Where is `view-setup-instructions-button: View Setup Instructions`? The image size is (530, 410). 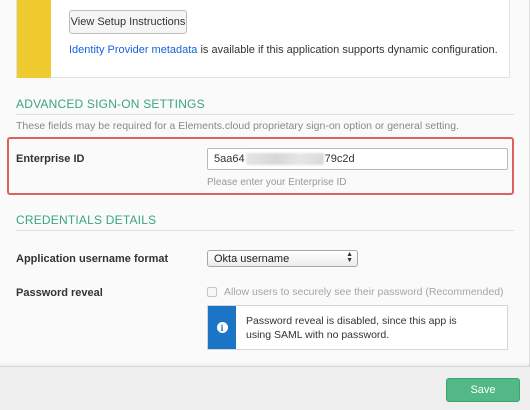 view-setup-instructions-button: View Setup Instructions is located at coordinates (128, 22).